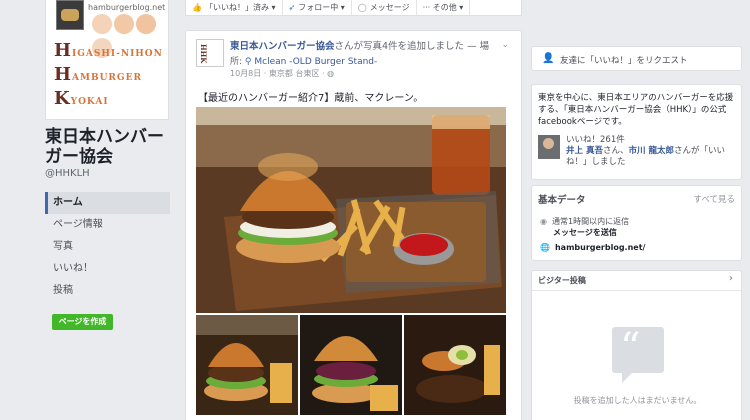 The height and width of the screenshot is (420, 750). Describe the element at coordinates (127, 7) in the screenshot. I see `cover-site-text: hamburgerblog.net` at that location.